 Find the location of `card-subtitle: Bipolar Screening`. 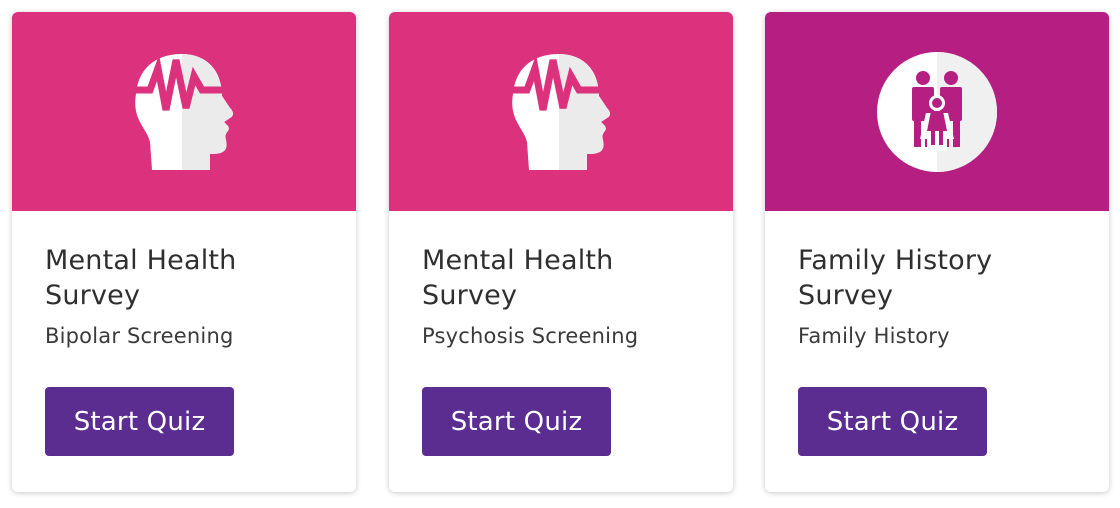

card-subtitle: Bipolar Screening is located at coordinates (139, 336).